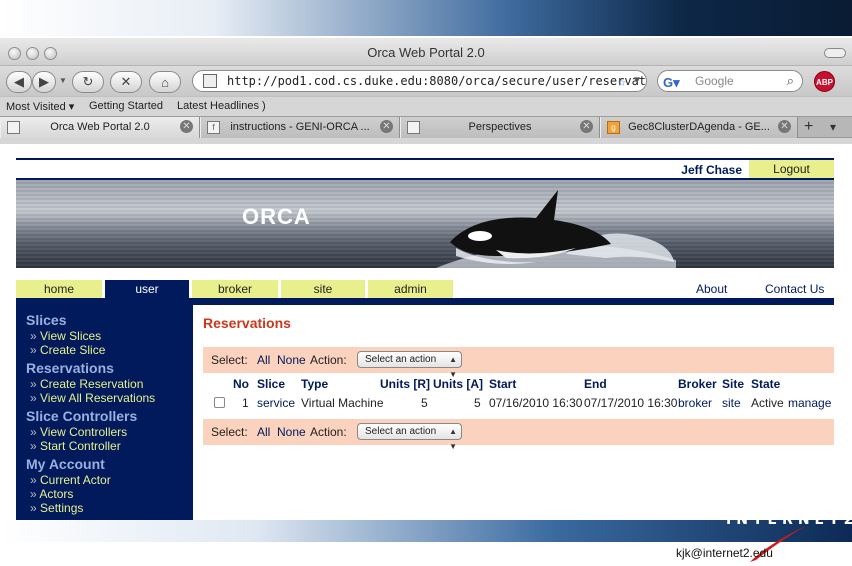 Image resolution: width=852 pixels, height=566 pixels. What do you see at coordinates (766, 384) in the screenshot?
I see `column-header-state: State` at bounding box center [766, 384].